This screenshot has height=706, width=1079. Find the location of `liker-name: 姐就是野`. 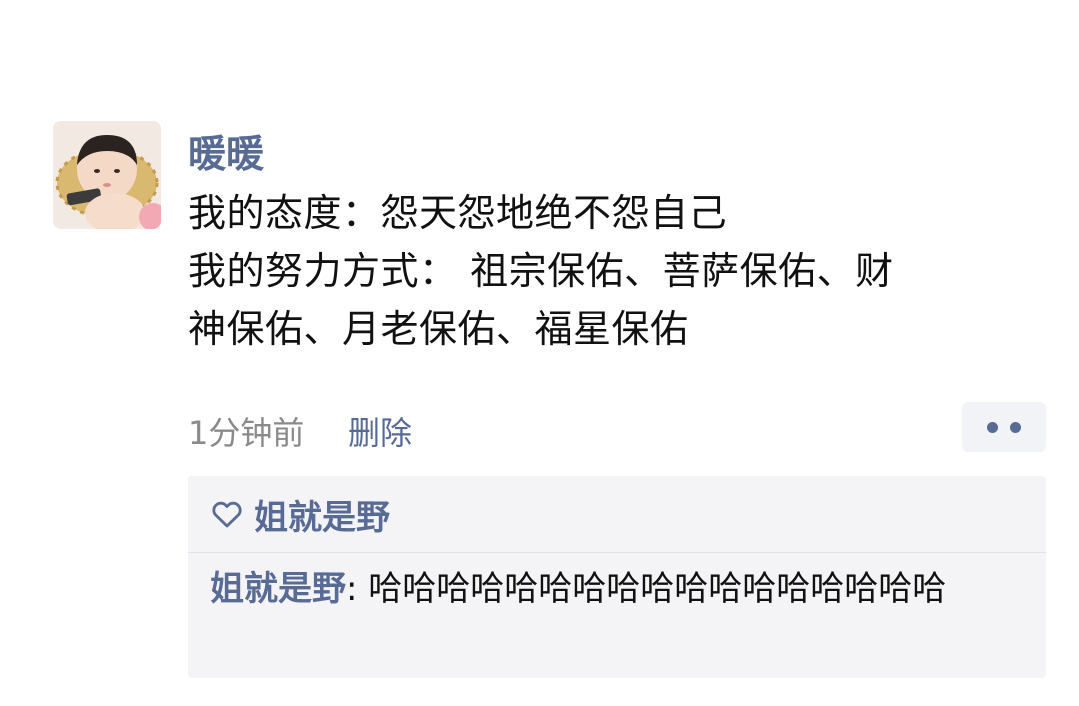

liker-name: 姐就是野 is located at coordinates (322, 514).